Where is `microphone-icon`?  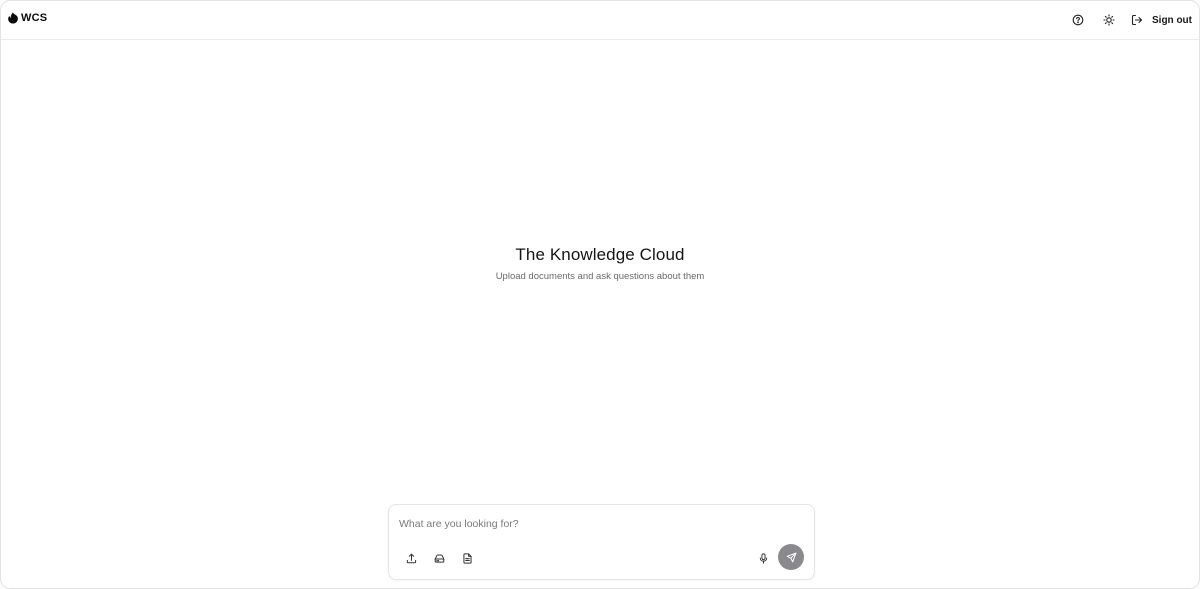
microphone-icon is located at coordinates (763, 558).